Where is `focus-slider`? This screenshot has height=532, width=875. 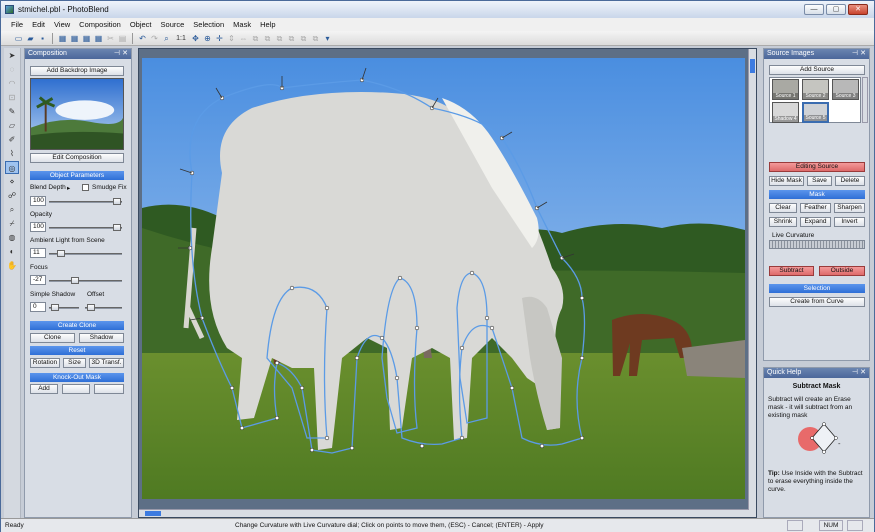 focus-slider is located at coordinates (85, 280).